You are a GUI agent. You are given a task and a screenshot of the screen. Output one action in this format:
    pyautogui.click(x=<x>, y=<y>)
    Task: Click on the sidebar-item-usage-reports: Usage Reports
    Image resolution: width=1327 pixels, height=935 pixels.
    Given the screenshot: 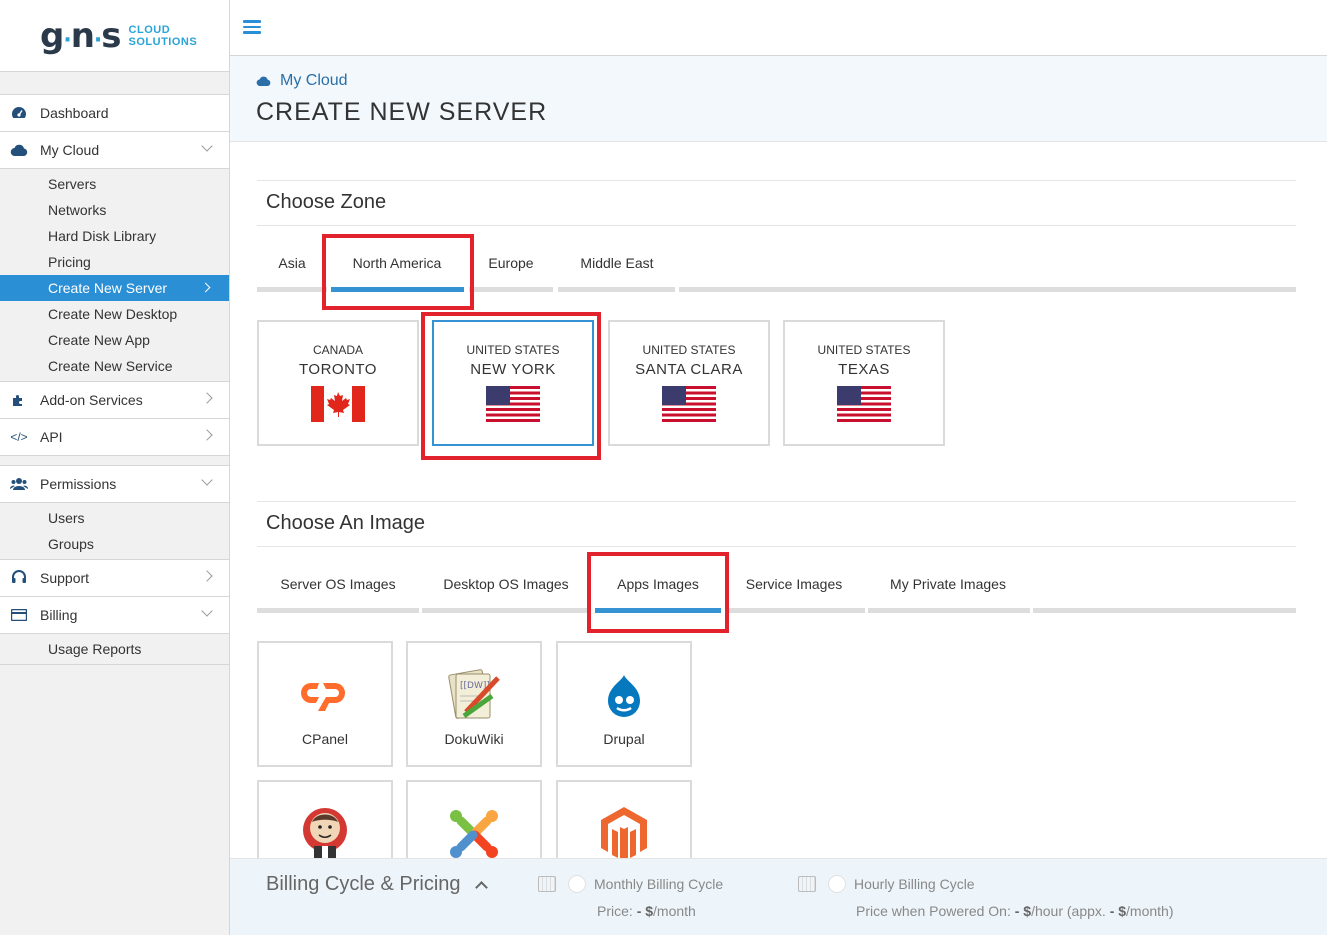 What is the action you would take?
    pyautogui.click(x=114, y=649)
    